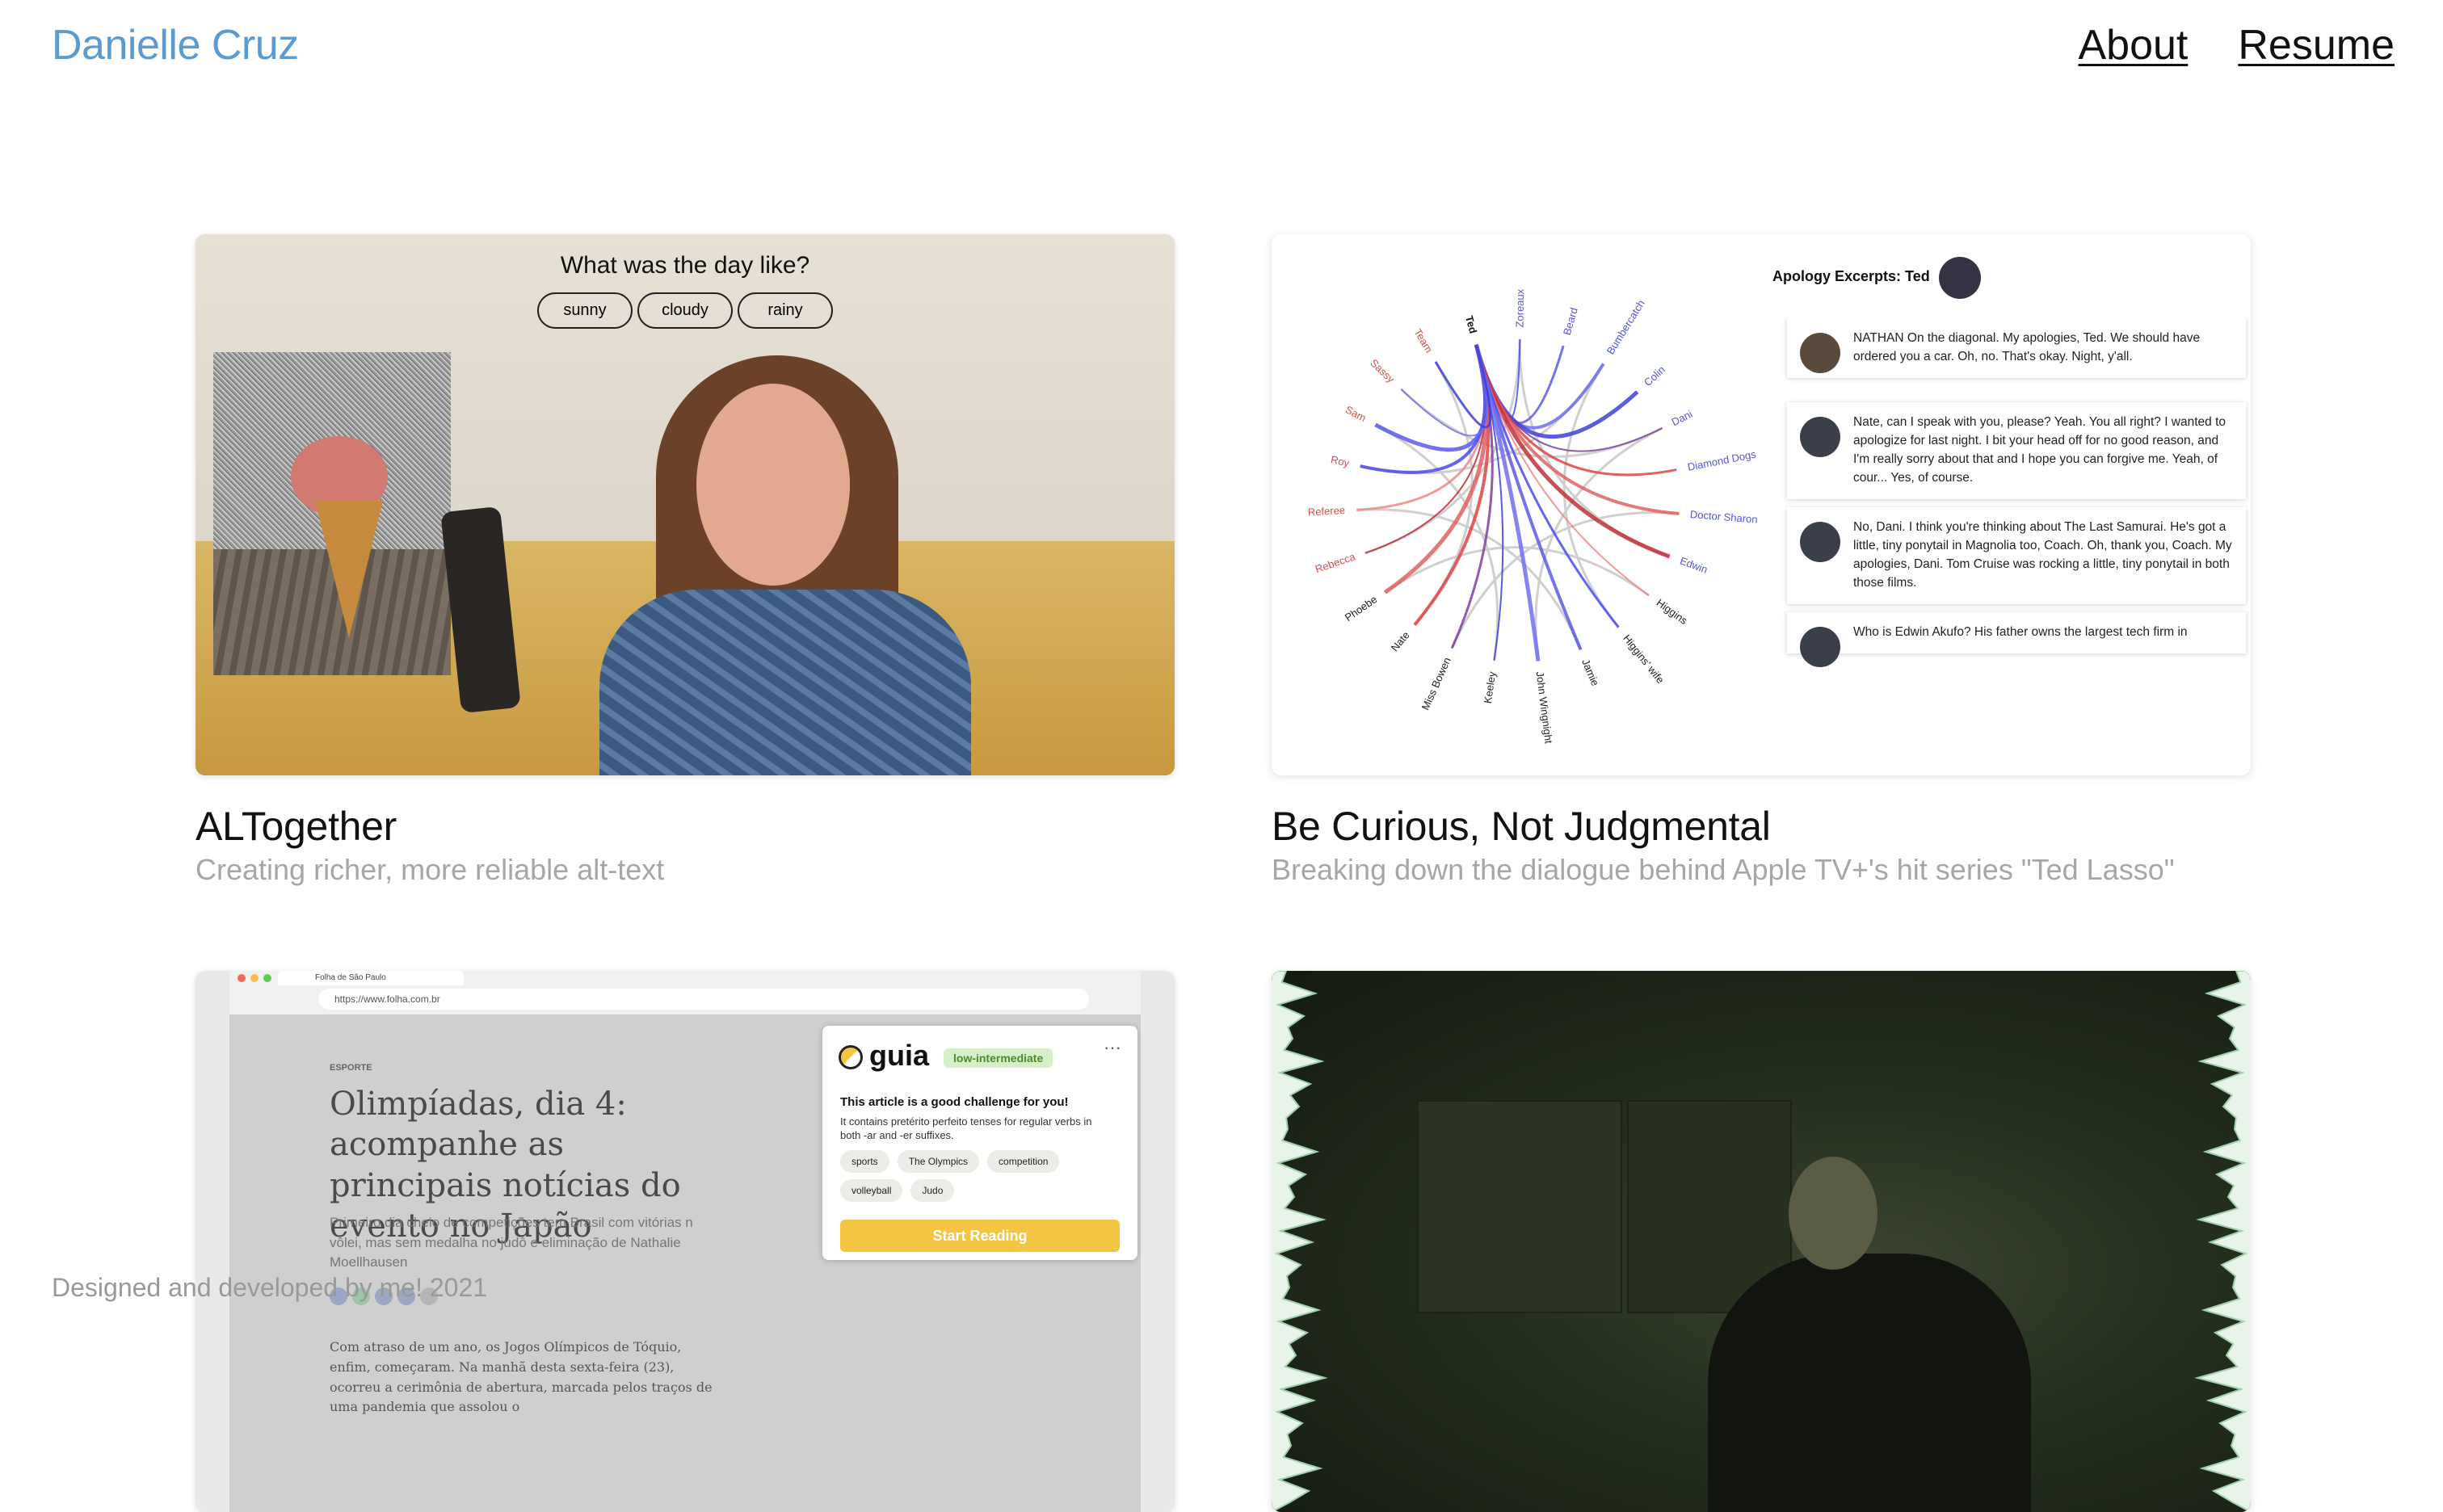 Image resolution: width=2443 pixels, height=1512 pixels. I want to click on guia-brand: guia, so click(899, 1055).